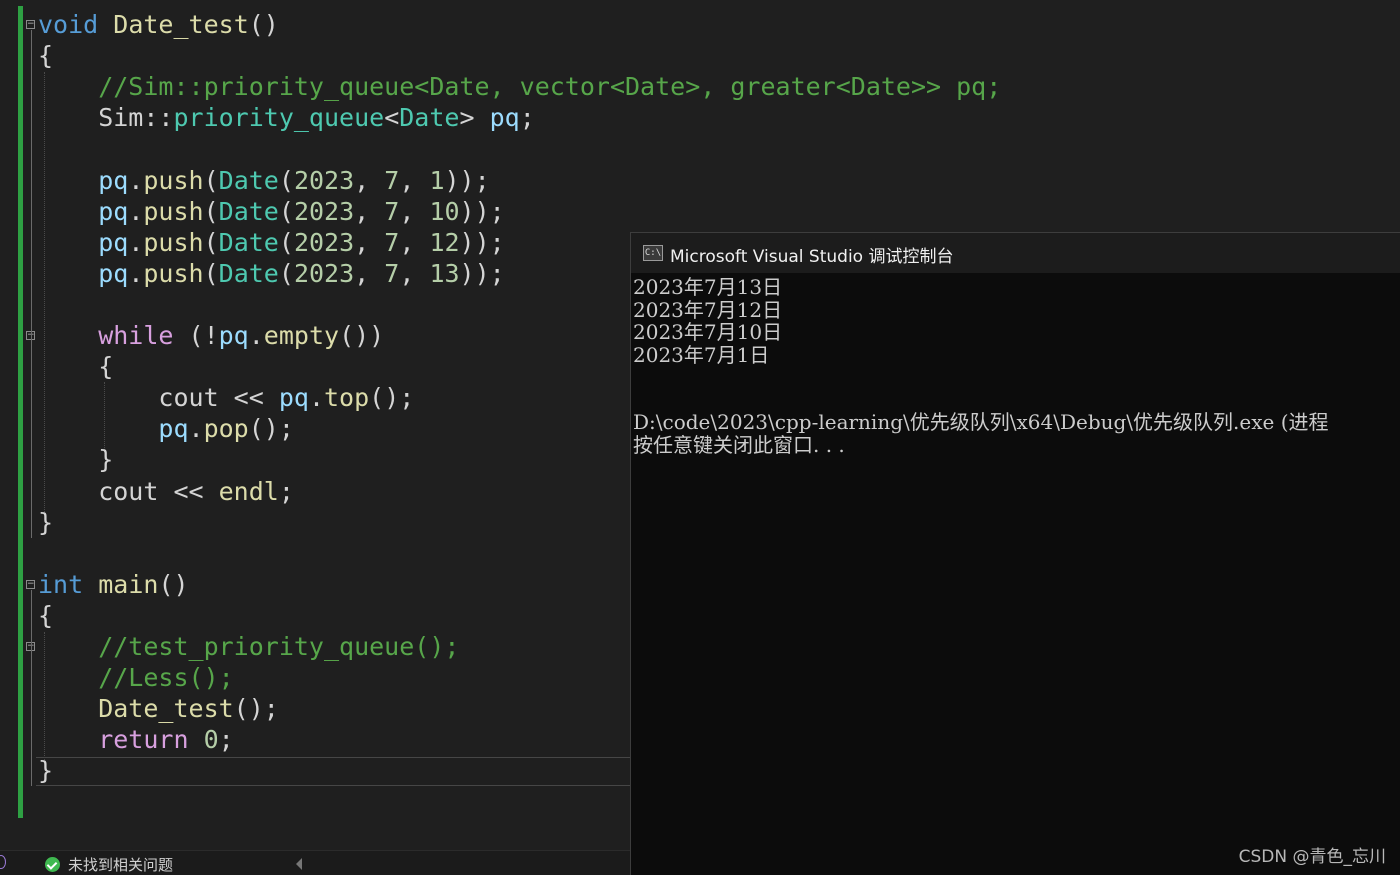  Describe the element at coordinates (52, 864) in the screenshot. I see `check-circle-icon` at that location.